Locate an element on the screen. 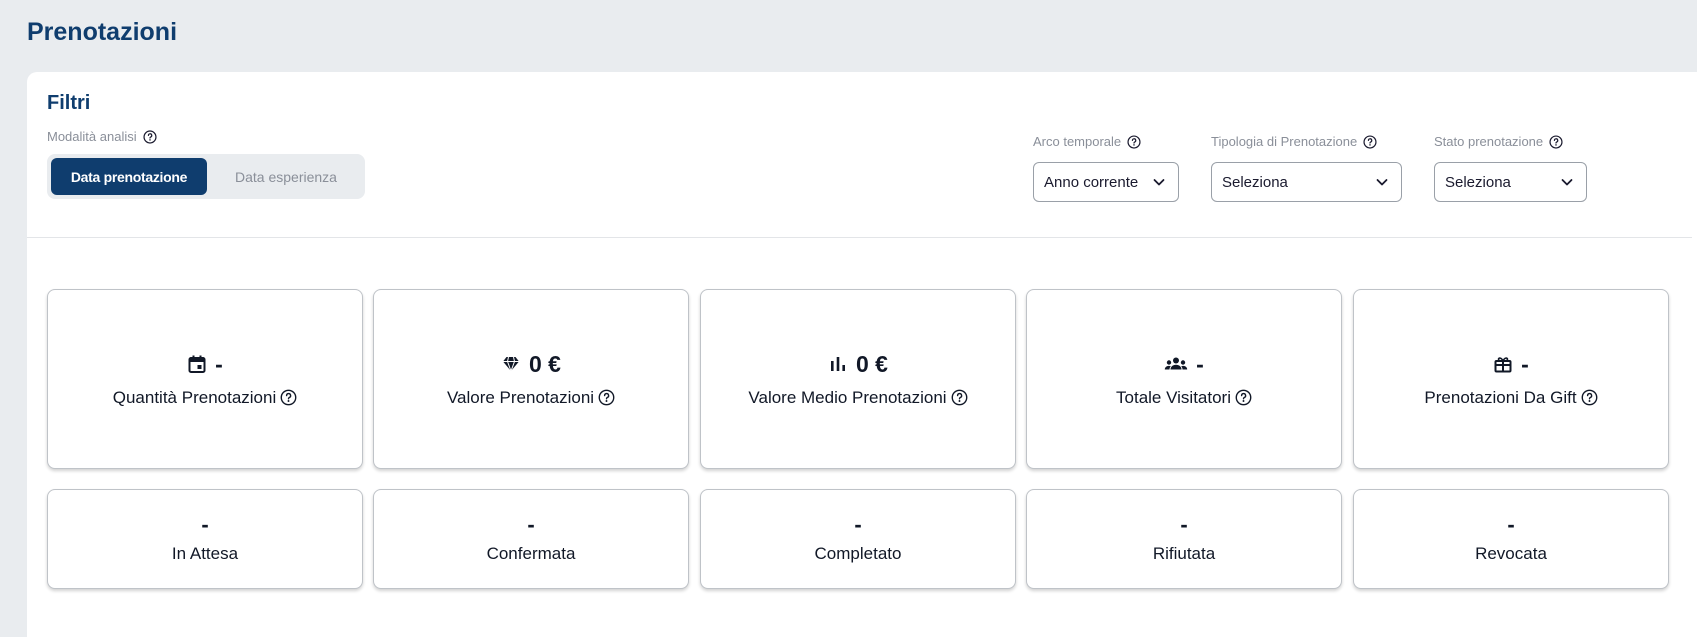 Image resolution: width=1697 pixels, height=637 pixels. status-label: Rifiutata is located at coordinates (1184, 553).